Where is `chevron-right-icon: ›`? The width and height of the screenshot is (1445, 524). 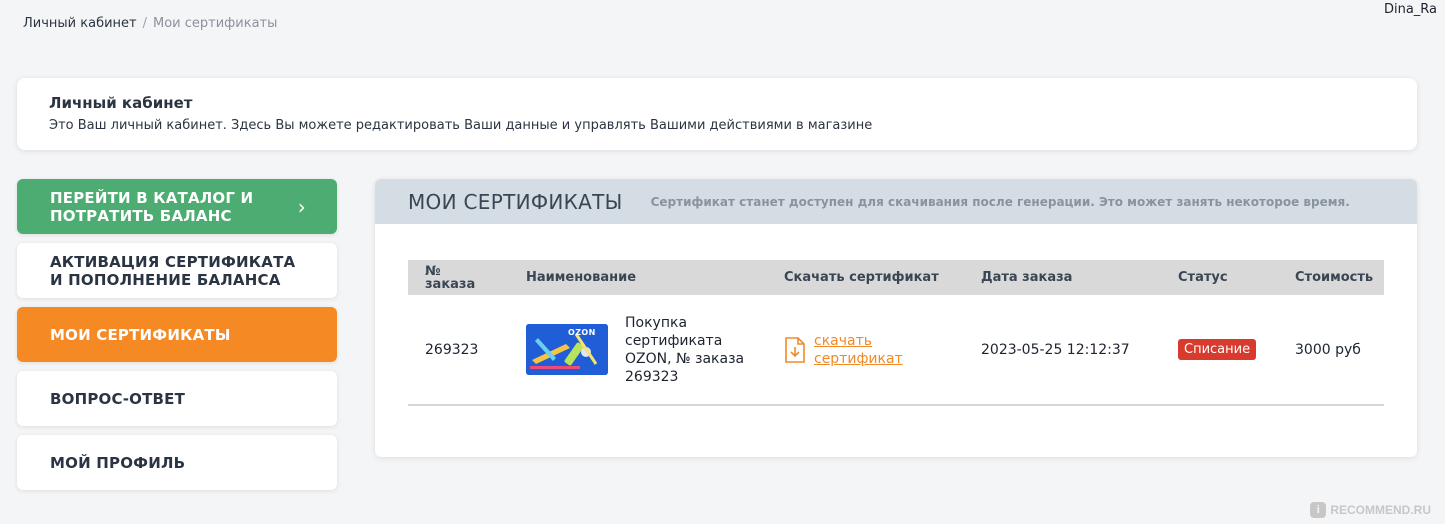
chevron-right-icon: › is located at coordinates (301, 206).